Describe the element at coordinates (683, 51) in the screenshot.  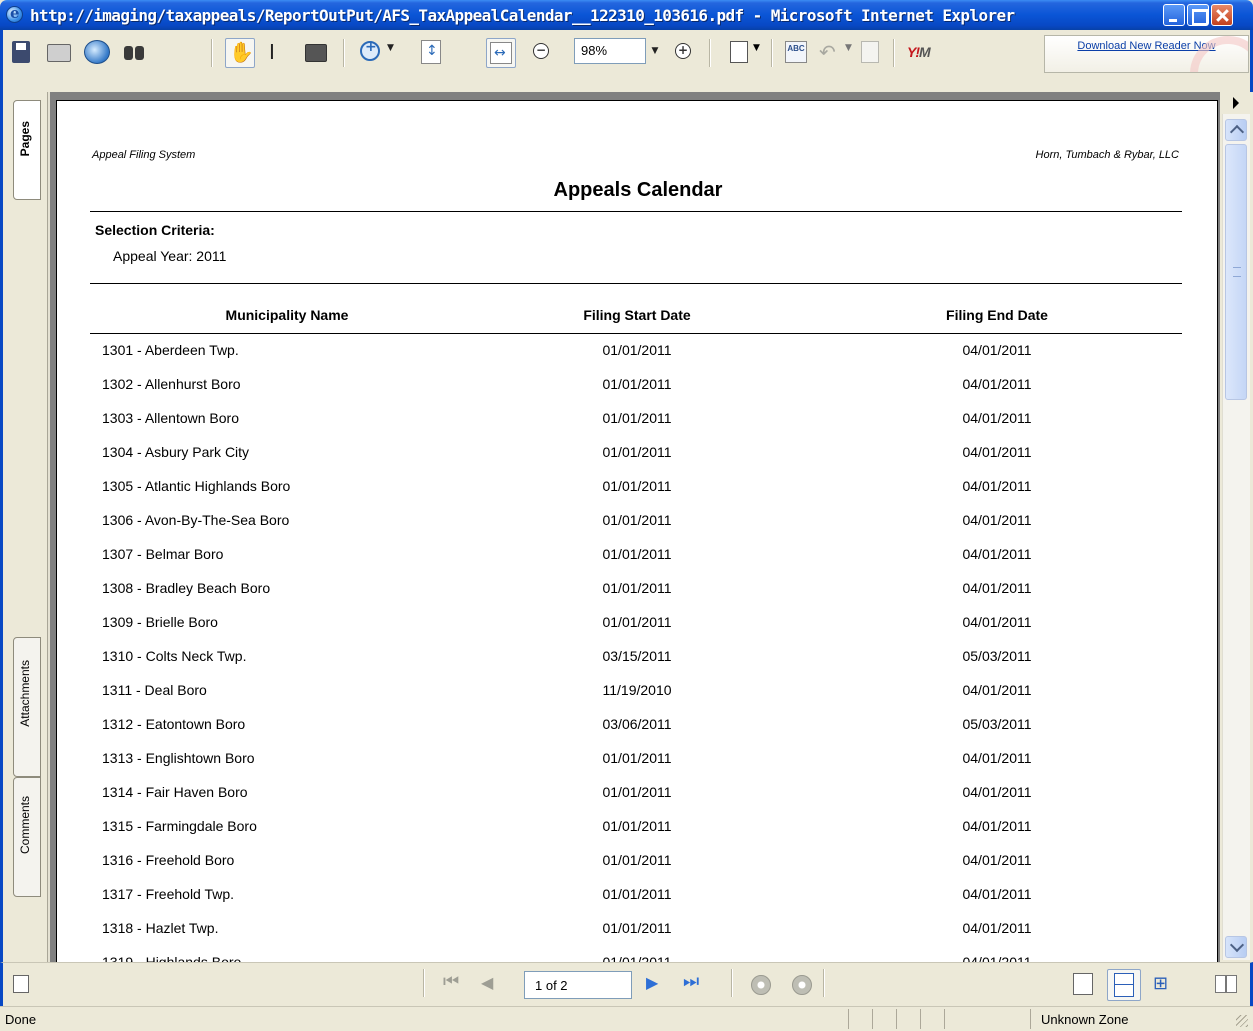
I see `zoom-in-icon: +` at that location.